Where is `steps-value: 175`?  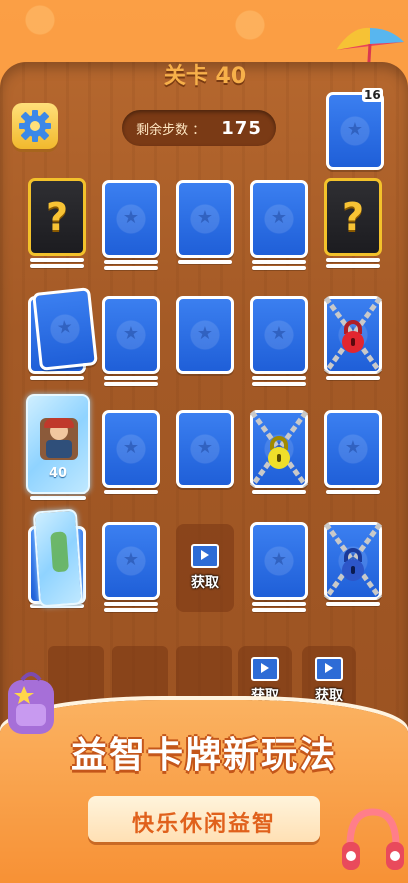 steps-value: 175 is located at coordinates (241, 128).